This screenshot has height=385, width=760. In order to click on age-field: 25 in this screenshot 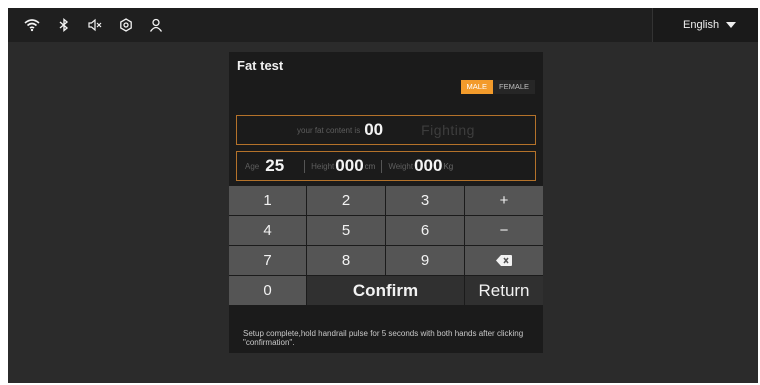, I will do `click(274, 166)`.